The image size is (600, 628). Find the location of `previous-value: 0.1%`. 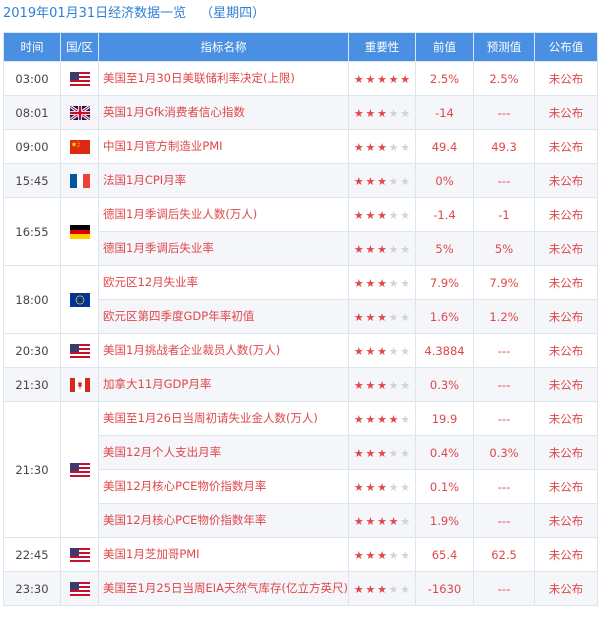

previous-value: 0.1% is located at coordinates (444, 486).